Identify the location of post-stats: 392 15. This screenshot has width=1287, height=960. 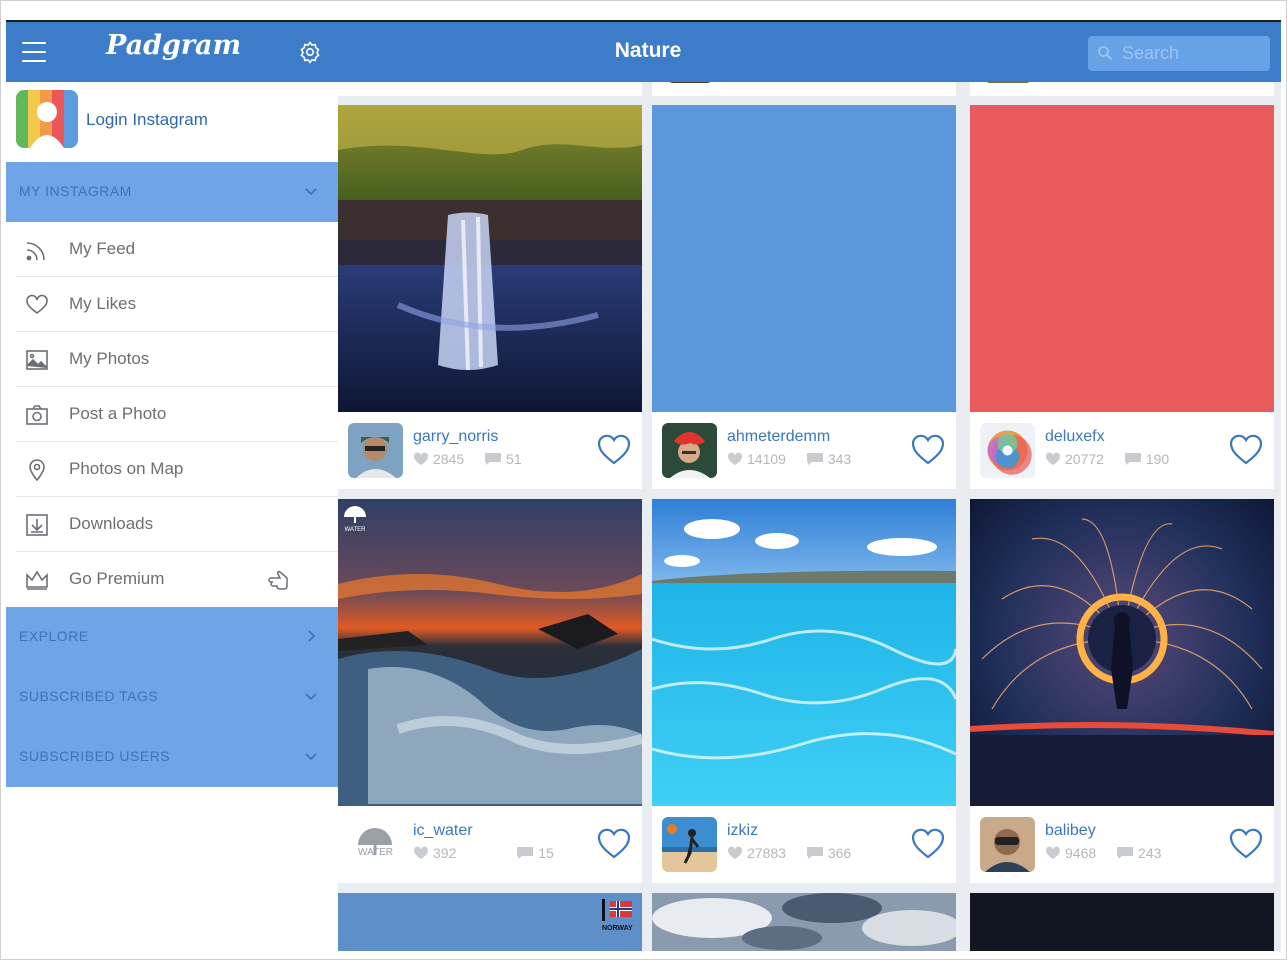
(491, 853).